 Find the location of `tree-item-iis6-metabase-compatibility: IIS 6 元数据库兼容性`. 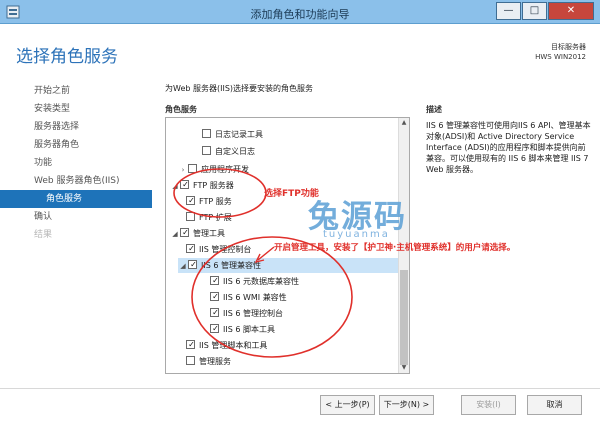

tree-item-iis6-metabase-compatibility: IIS 6 元数据库兼容性 is located at coordinates (254, 281).